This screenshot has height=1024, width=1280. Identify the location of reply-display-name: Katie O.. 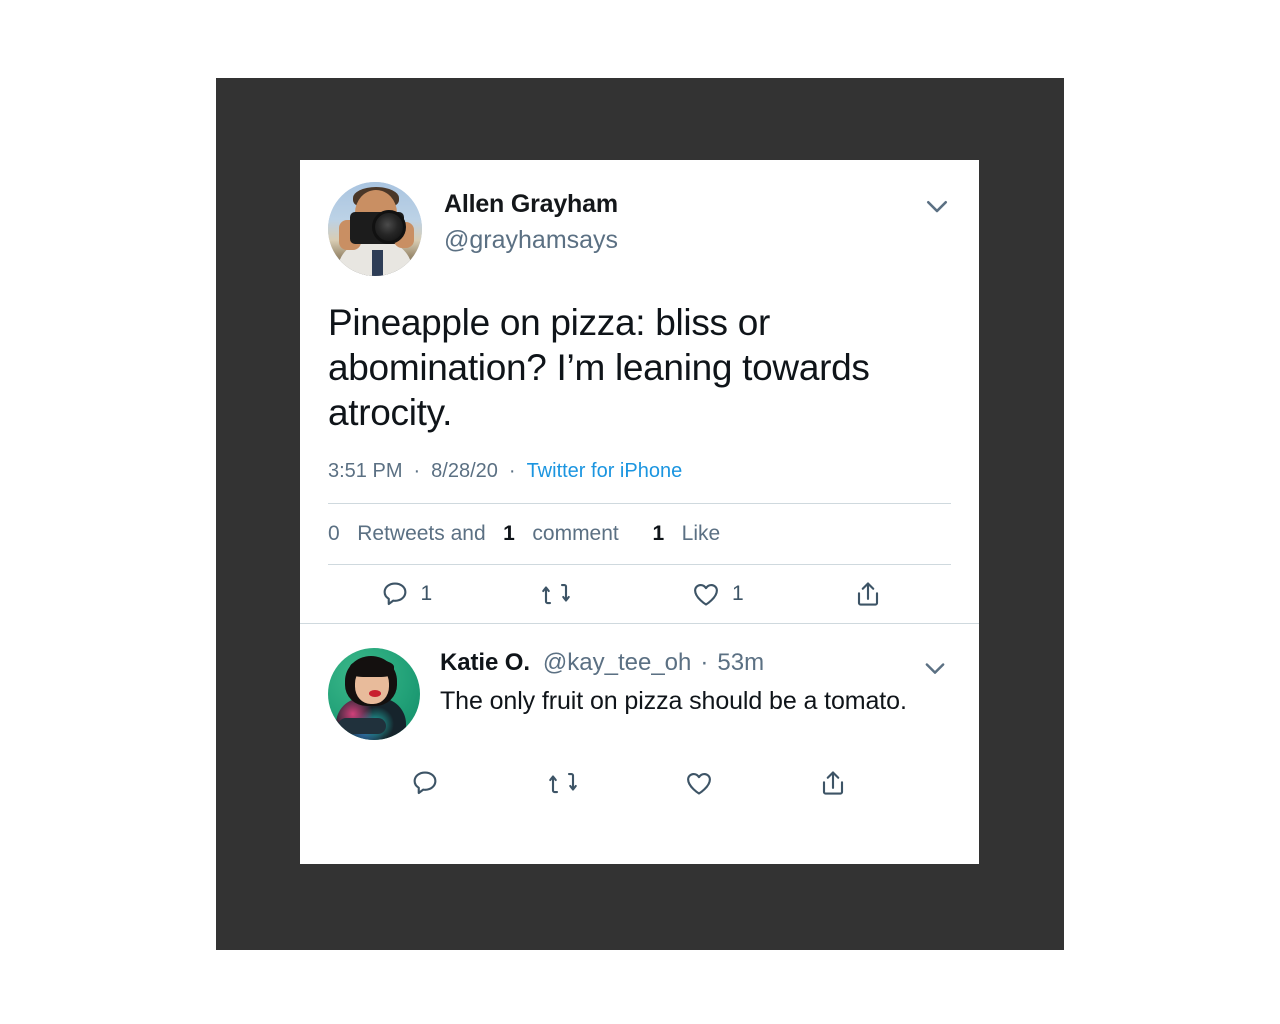
(485, 663).